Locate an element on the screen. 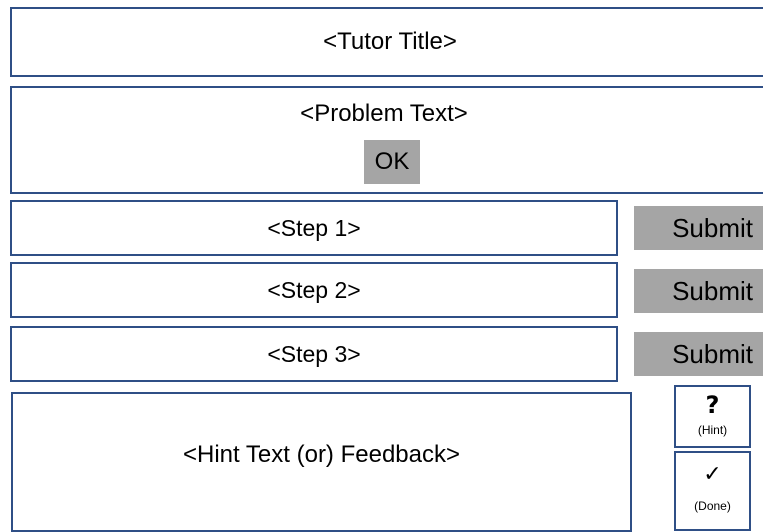 The image size is (763, 532). step-3-label: <Step 3> is located at coordinates (314, 353).